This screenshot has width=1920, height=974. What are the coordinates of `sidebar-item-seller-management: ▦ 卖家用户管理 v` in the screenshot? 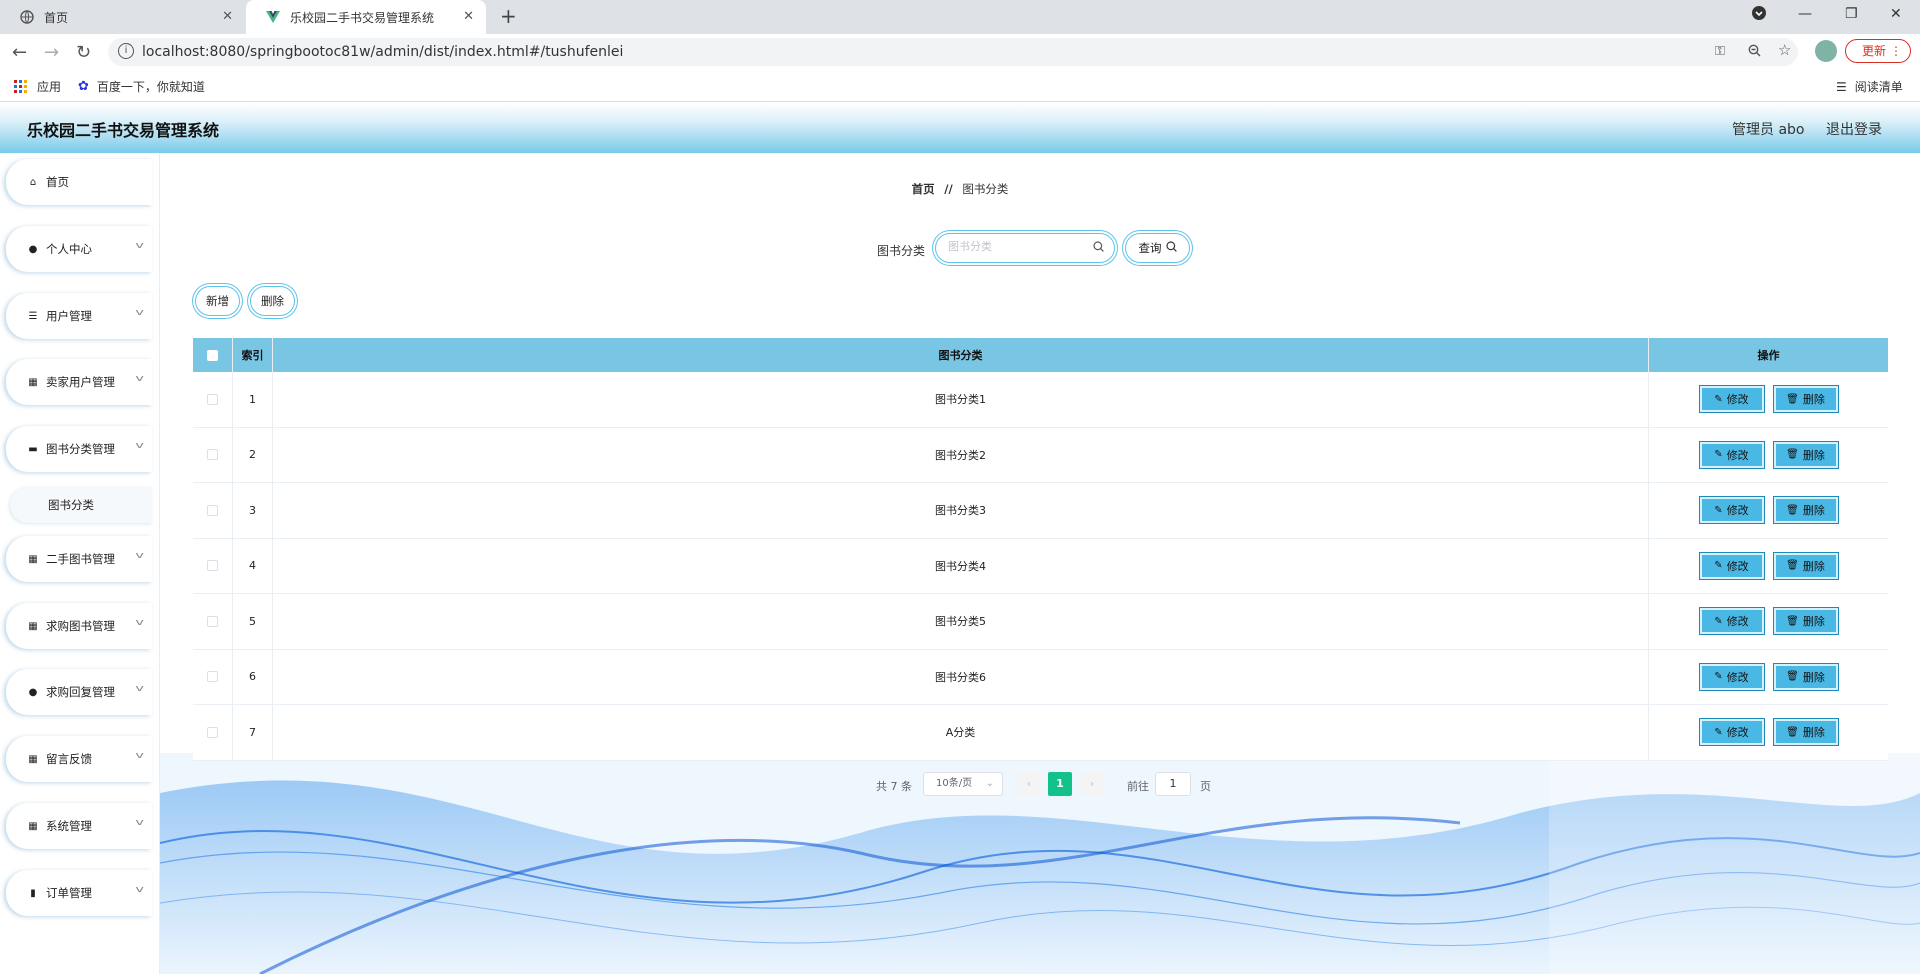 It's located at (79, 382).